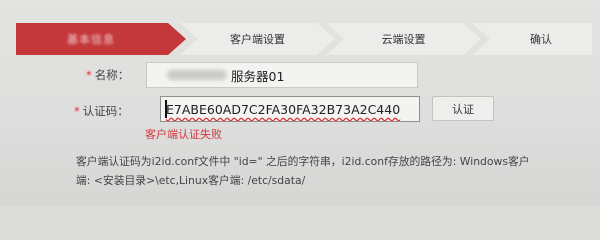 This screenshot has width=600, height=240. Describe the element at coordinates (541, 39) in the screenshot. I see `step-label: 确认` at that location.